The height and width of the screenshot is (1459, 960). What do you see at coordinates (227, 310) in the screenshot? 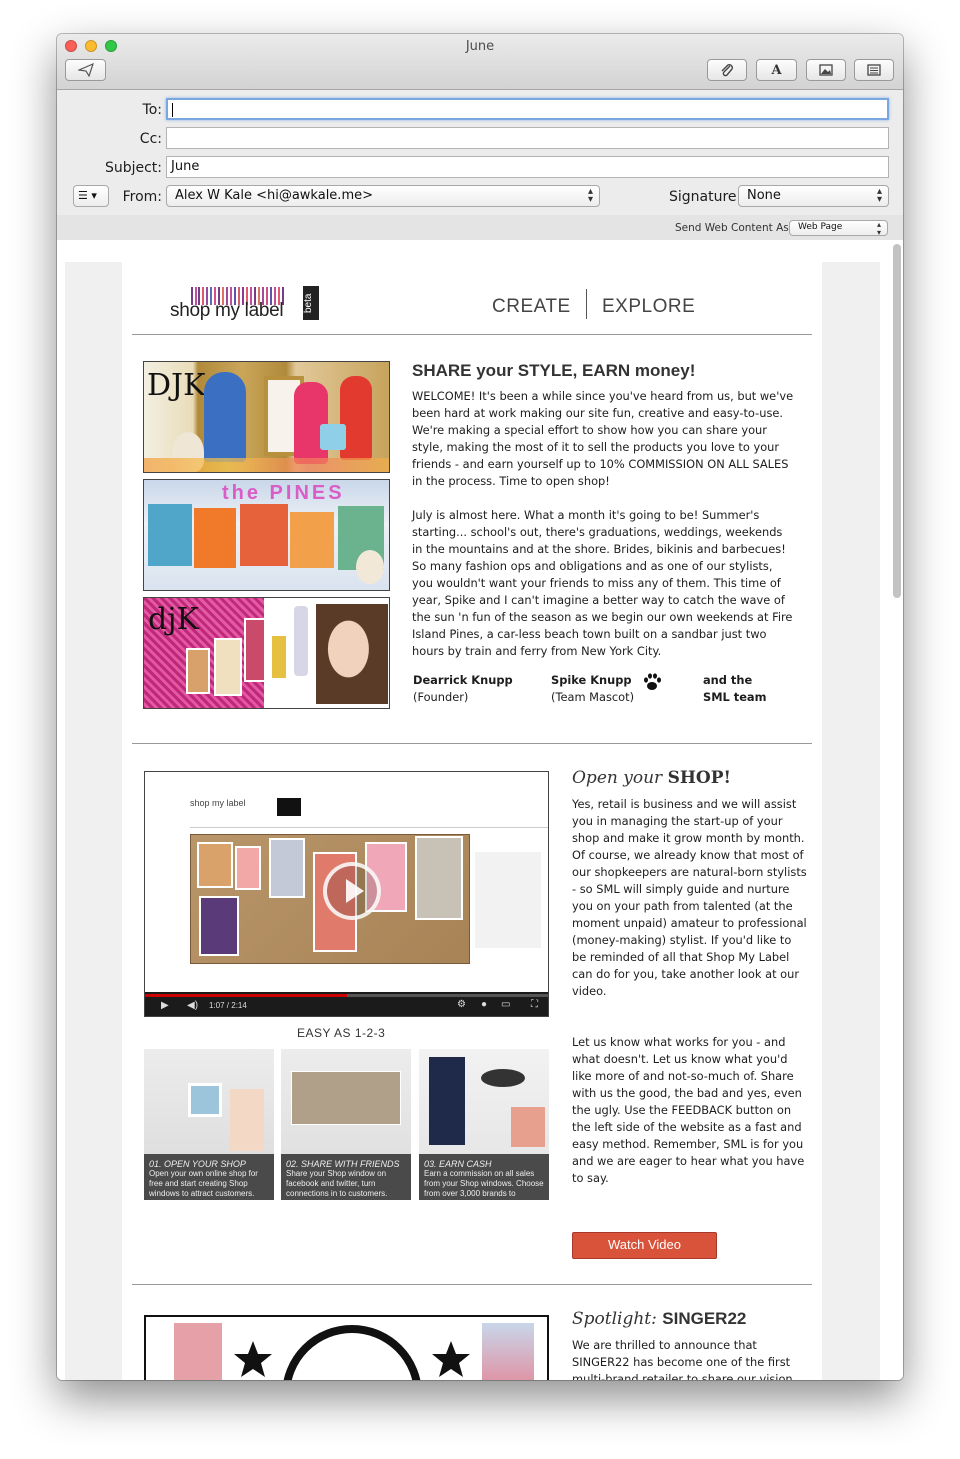
I see `logo-text: shop my label` at bounding box center [227, 310].